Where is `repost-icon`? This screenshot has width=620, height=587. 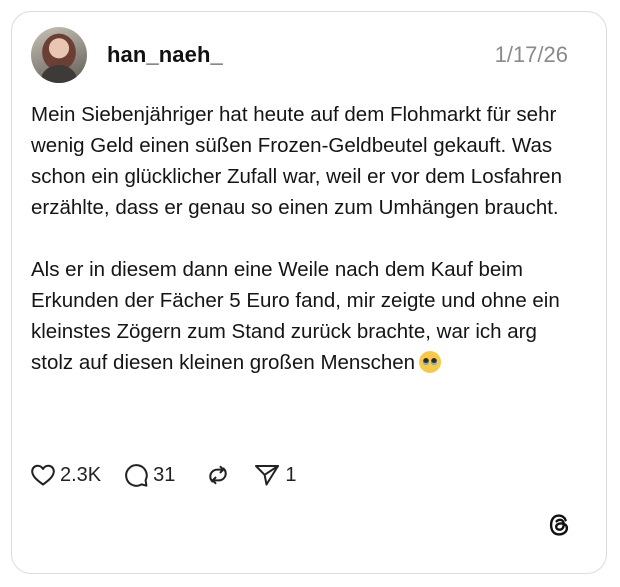 repost-icon is located at coordinates (218, 475).